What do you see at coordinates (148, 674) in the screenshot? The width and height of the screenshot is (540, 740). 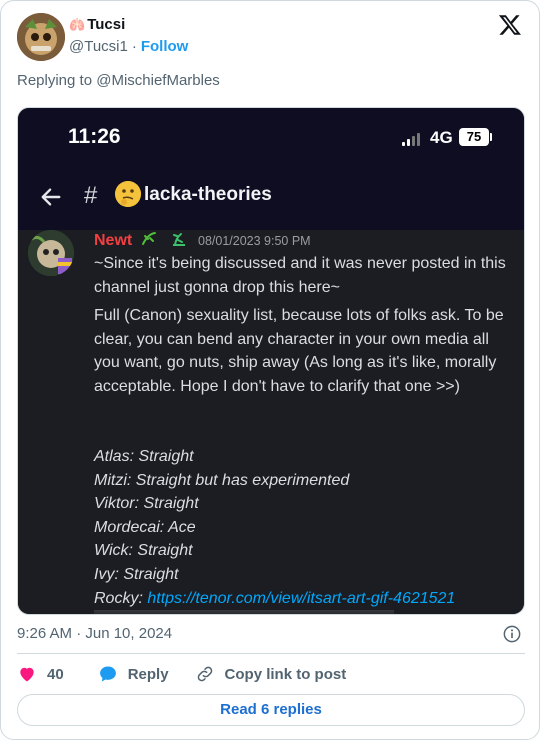 I see `reply-label: Reply` at bounding box center [148, 674].